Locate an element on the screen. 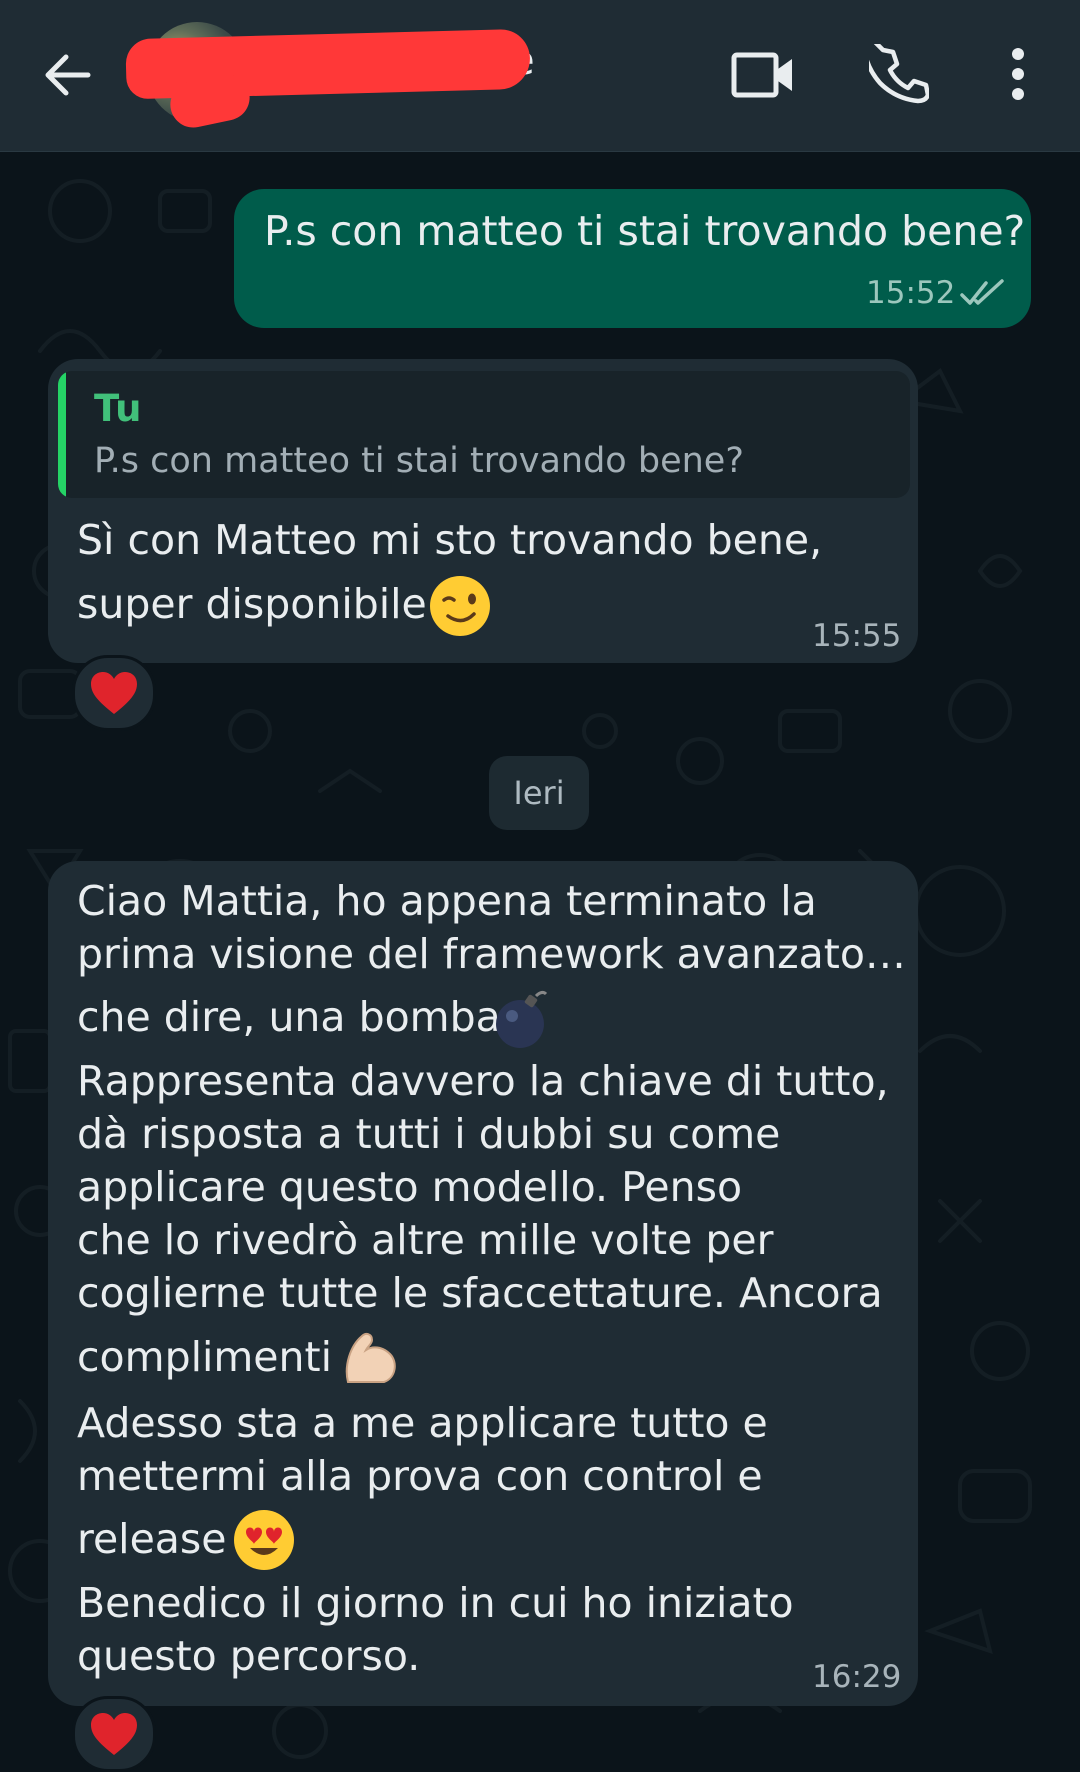 The image size is (1080, 1772). message-text-line: applicare questo modello. Penso is located at coordinates (410, 1187).